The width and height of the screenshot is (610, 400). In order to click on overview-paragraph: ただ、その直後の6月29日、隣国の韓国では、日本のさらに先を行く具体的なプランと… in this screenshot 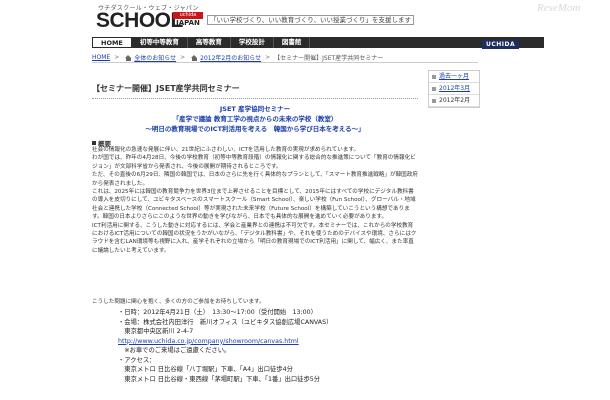, I will do `click(255, 179)`.